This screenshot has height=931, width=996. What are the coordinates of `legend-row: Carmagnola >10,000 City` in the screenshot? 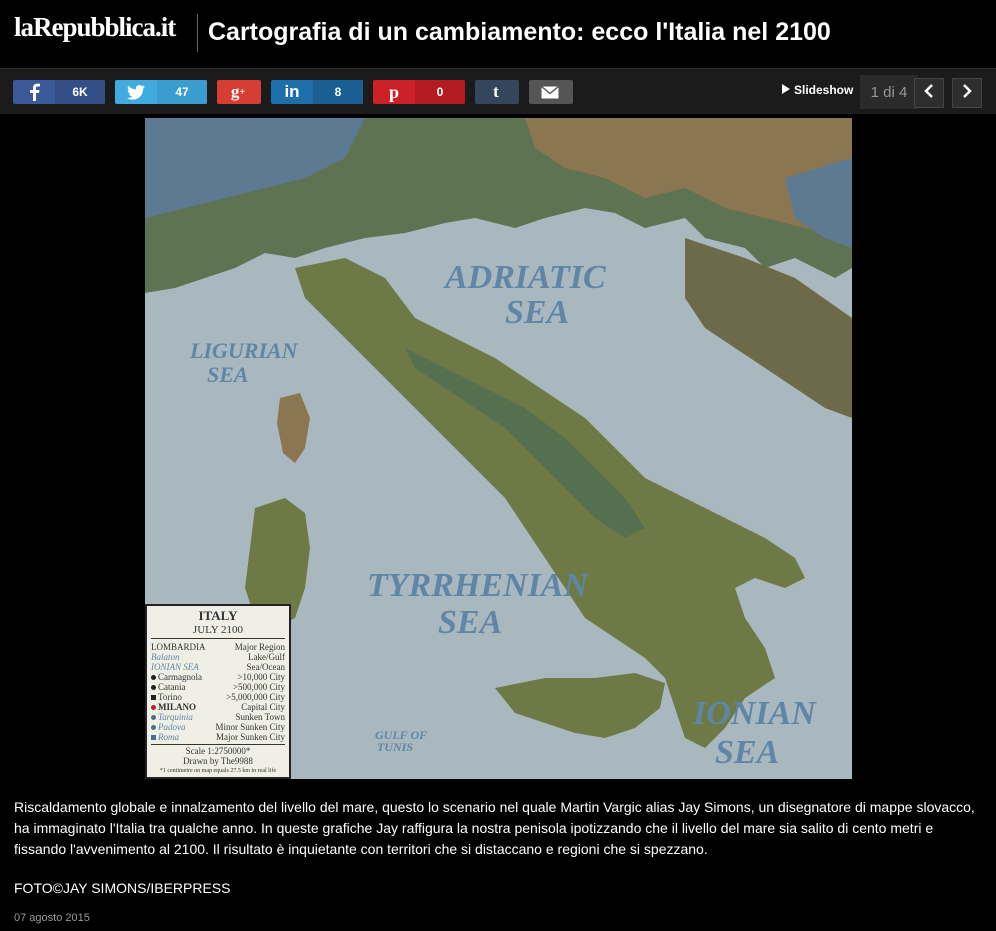 It's located at (218, 677).